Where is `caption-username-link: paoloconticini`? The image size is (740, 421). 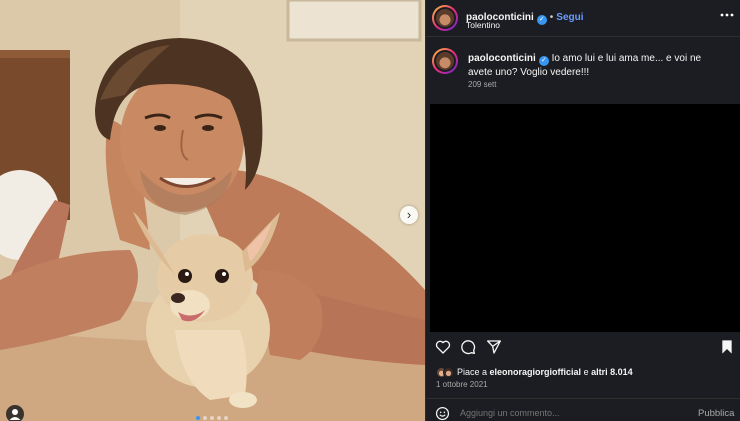
caption-username-link: paoloconticini is located at coordinates (502, 58).